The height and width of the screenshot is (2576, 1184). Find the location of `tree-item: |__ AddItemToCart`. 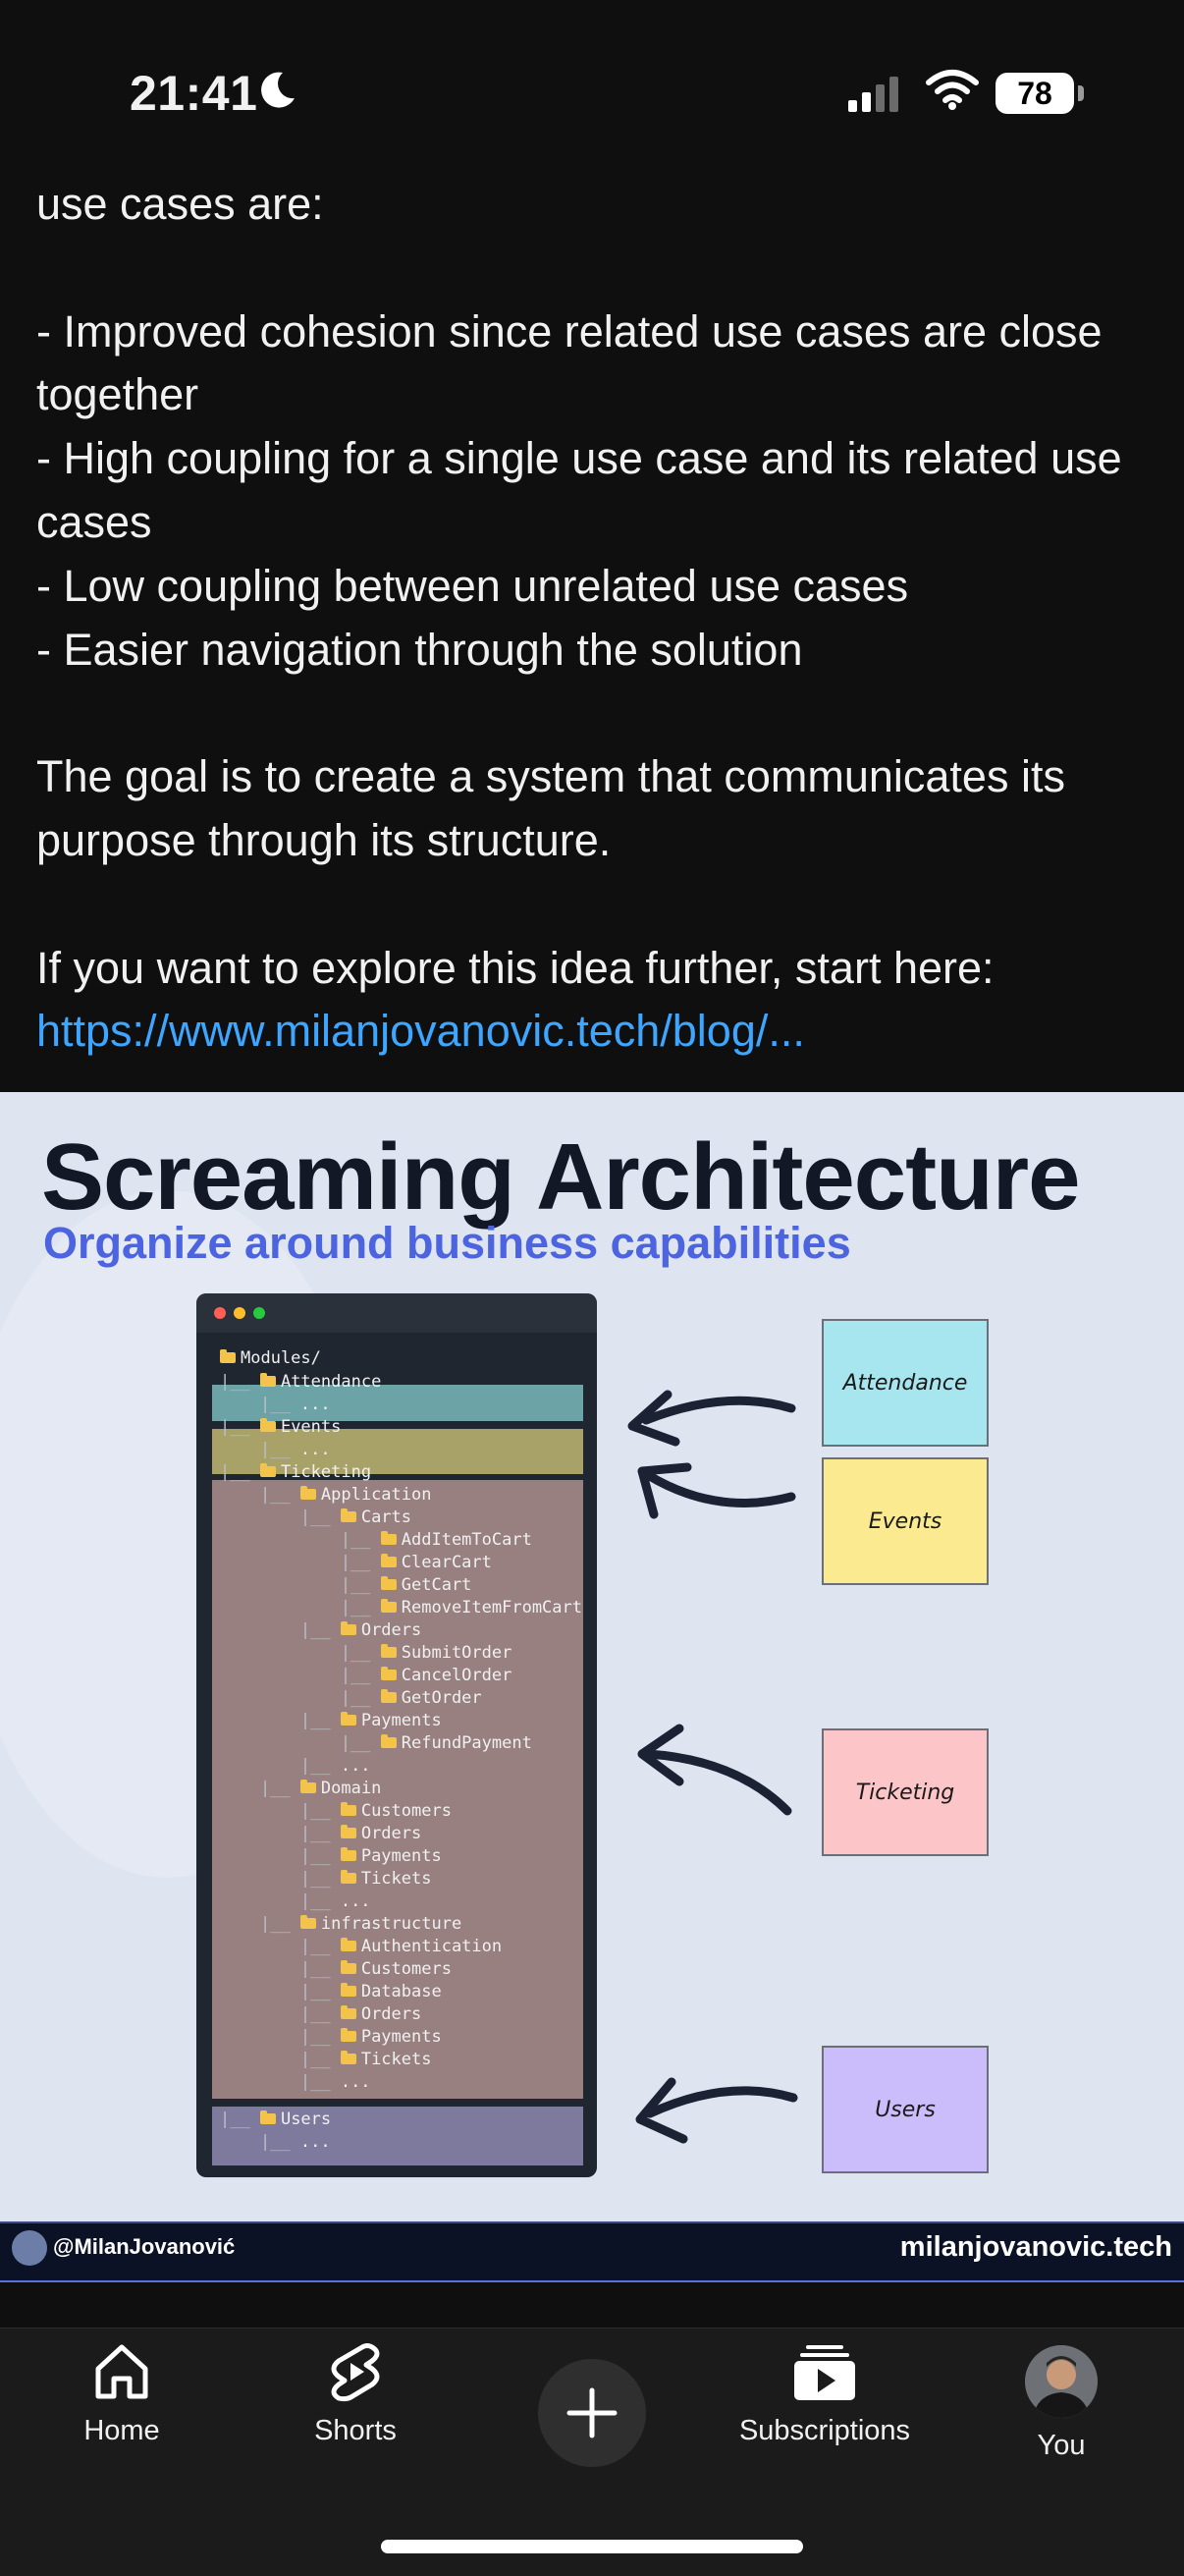

tree-item: |__ AddItemToCart is located at coordinates (376, 1540).